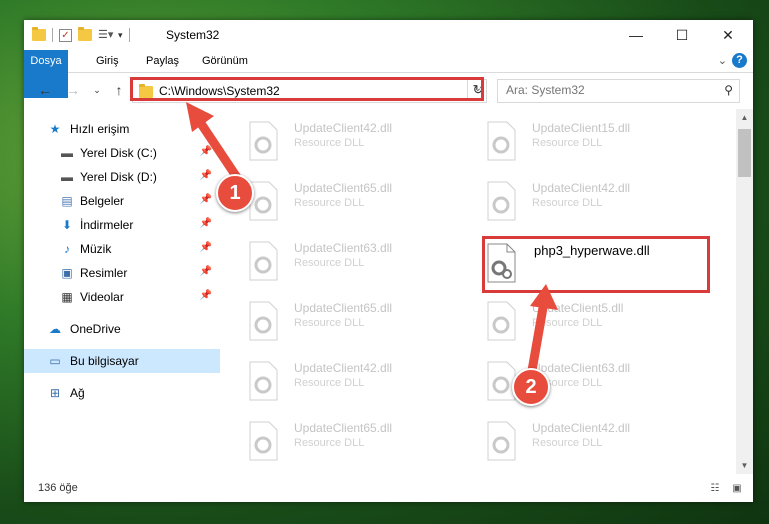  Describe the element at coordinates (235, 193) in the screenshot. I see `step-1-badge: 1` at that location.